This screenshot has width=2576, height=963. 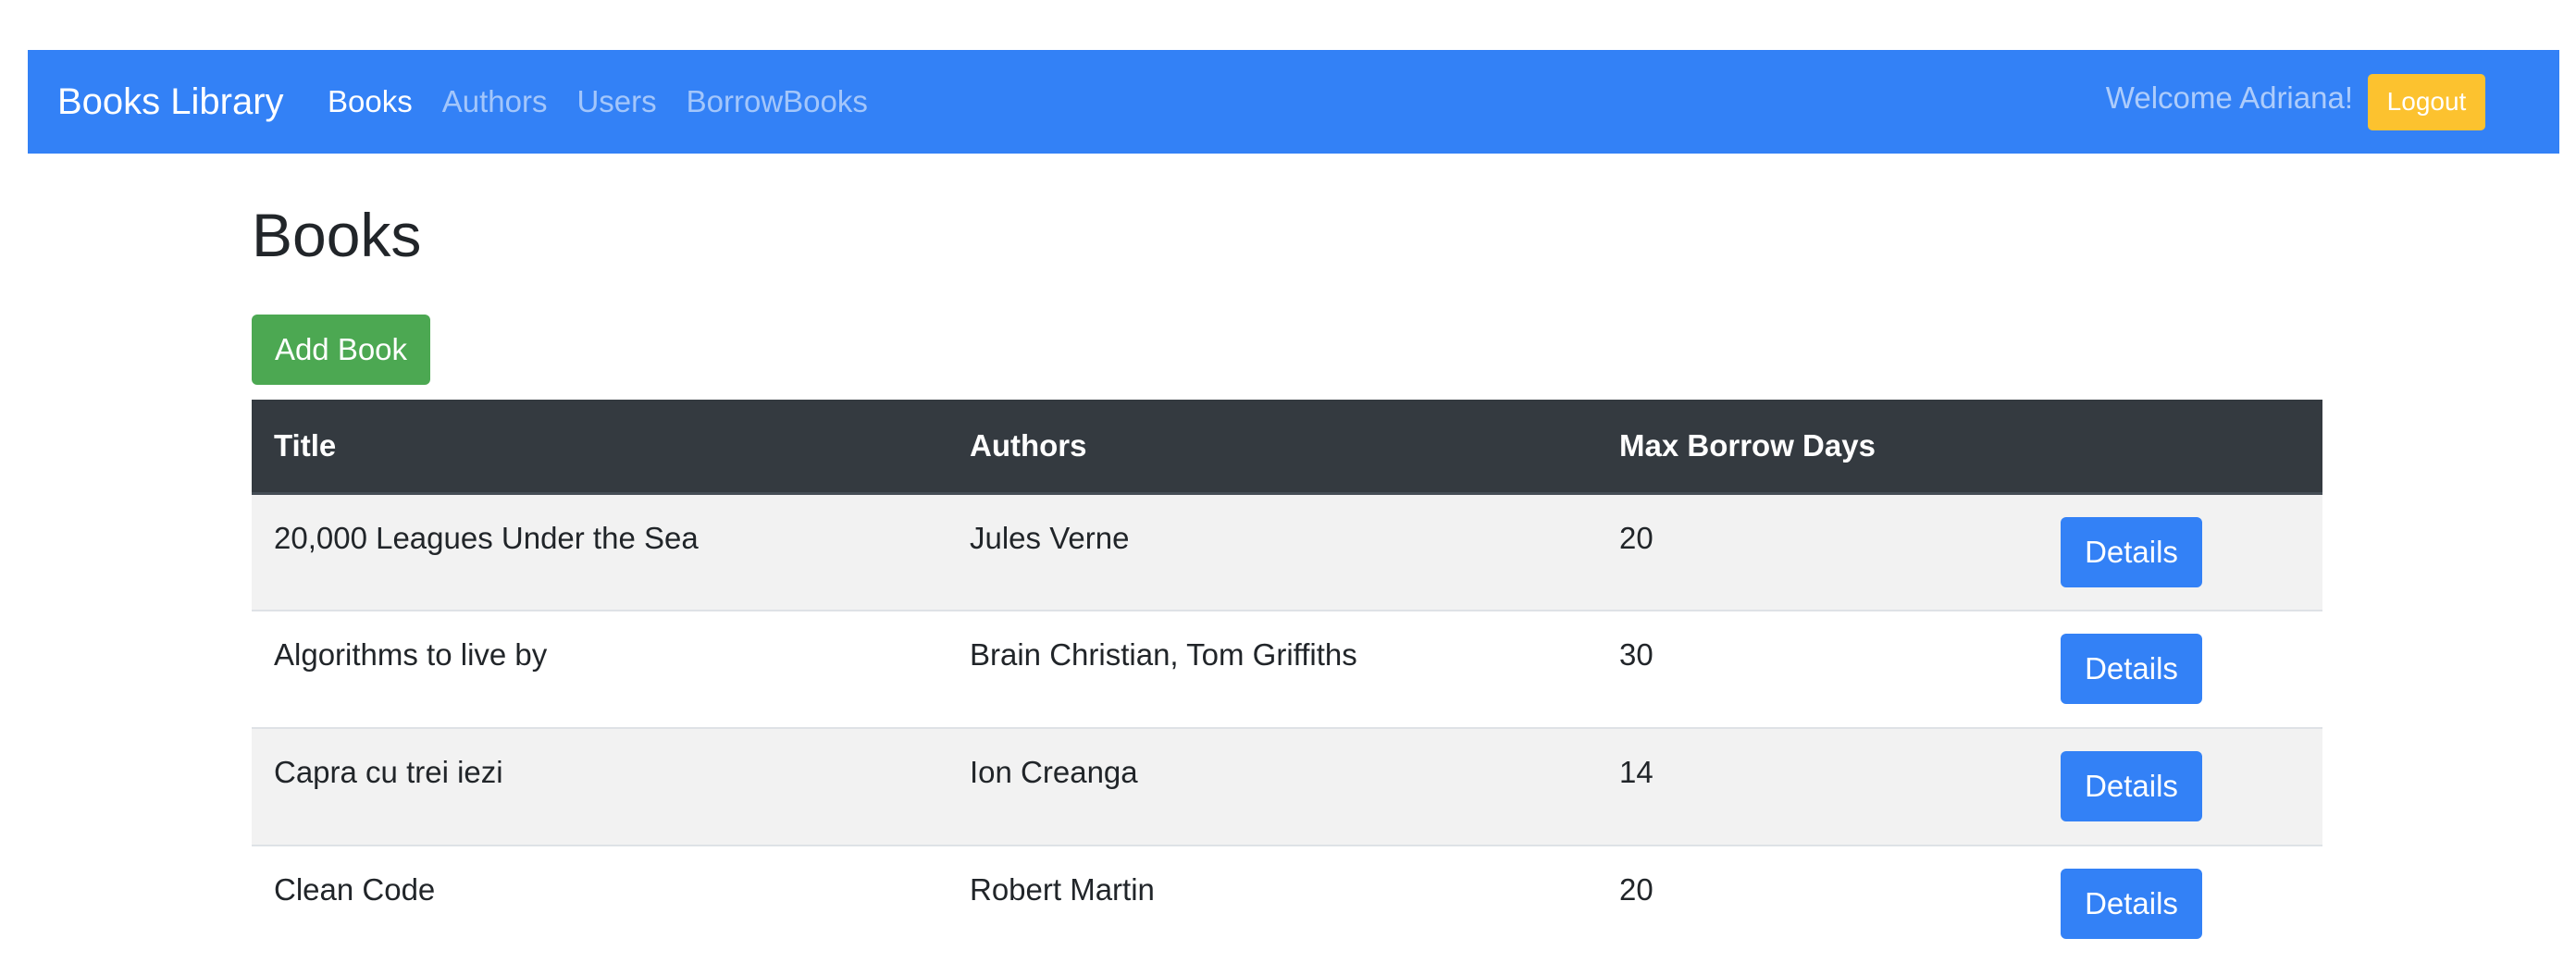 I want to click on nav-link-borrowbooks: BorrowBooks, so click(x=777, y=101).